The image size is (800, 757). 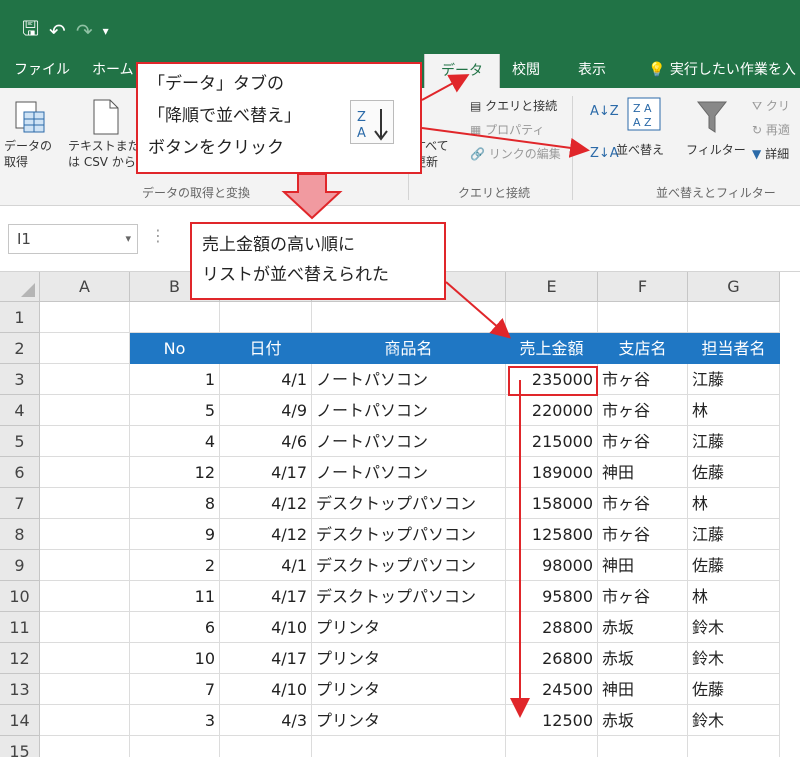 I want to click on table-header-cell: 日付, so click(x=266, y=348).